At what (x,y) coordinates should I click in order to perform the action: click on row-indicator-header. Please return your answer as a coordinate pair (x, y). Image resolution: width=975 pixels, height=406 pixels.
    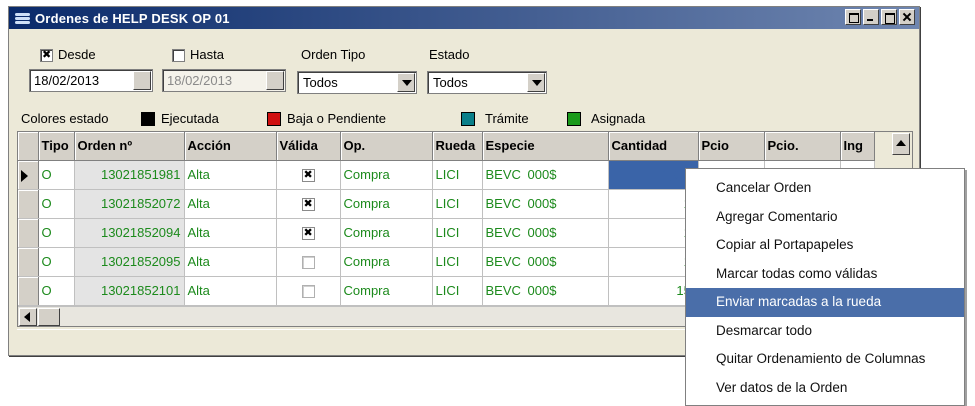
    Looking at the image, I should click on (28, 146).